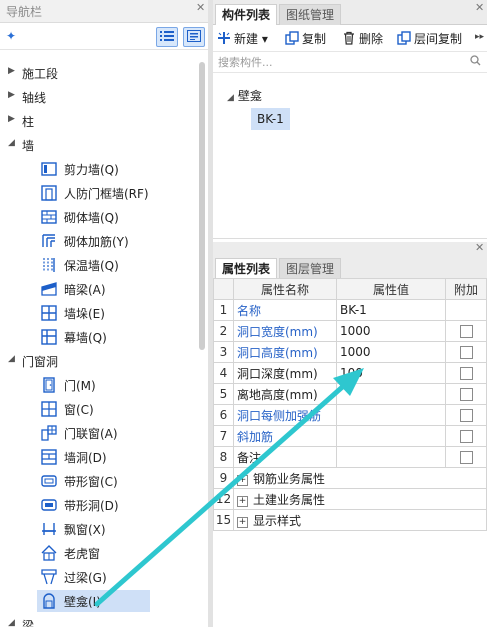 The height and width of the screenshot is (627, 487). I want to click on nav-category: ▶ 施工段, so click(98, 73).